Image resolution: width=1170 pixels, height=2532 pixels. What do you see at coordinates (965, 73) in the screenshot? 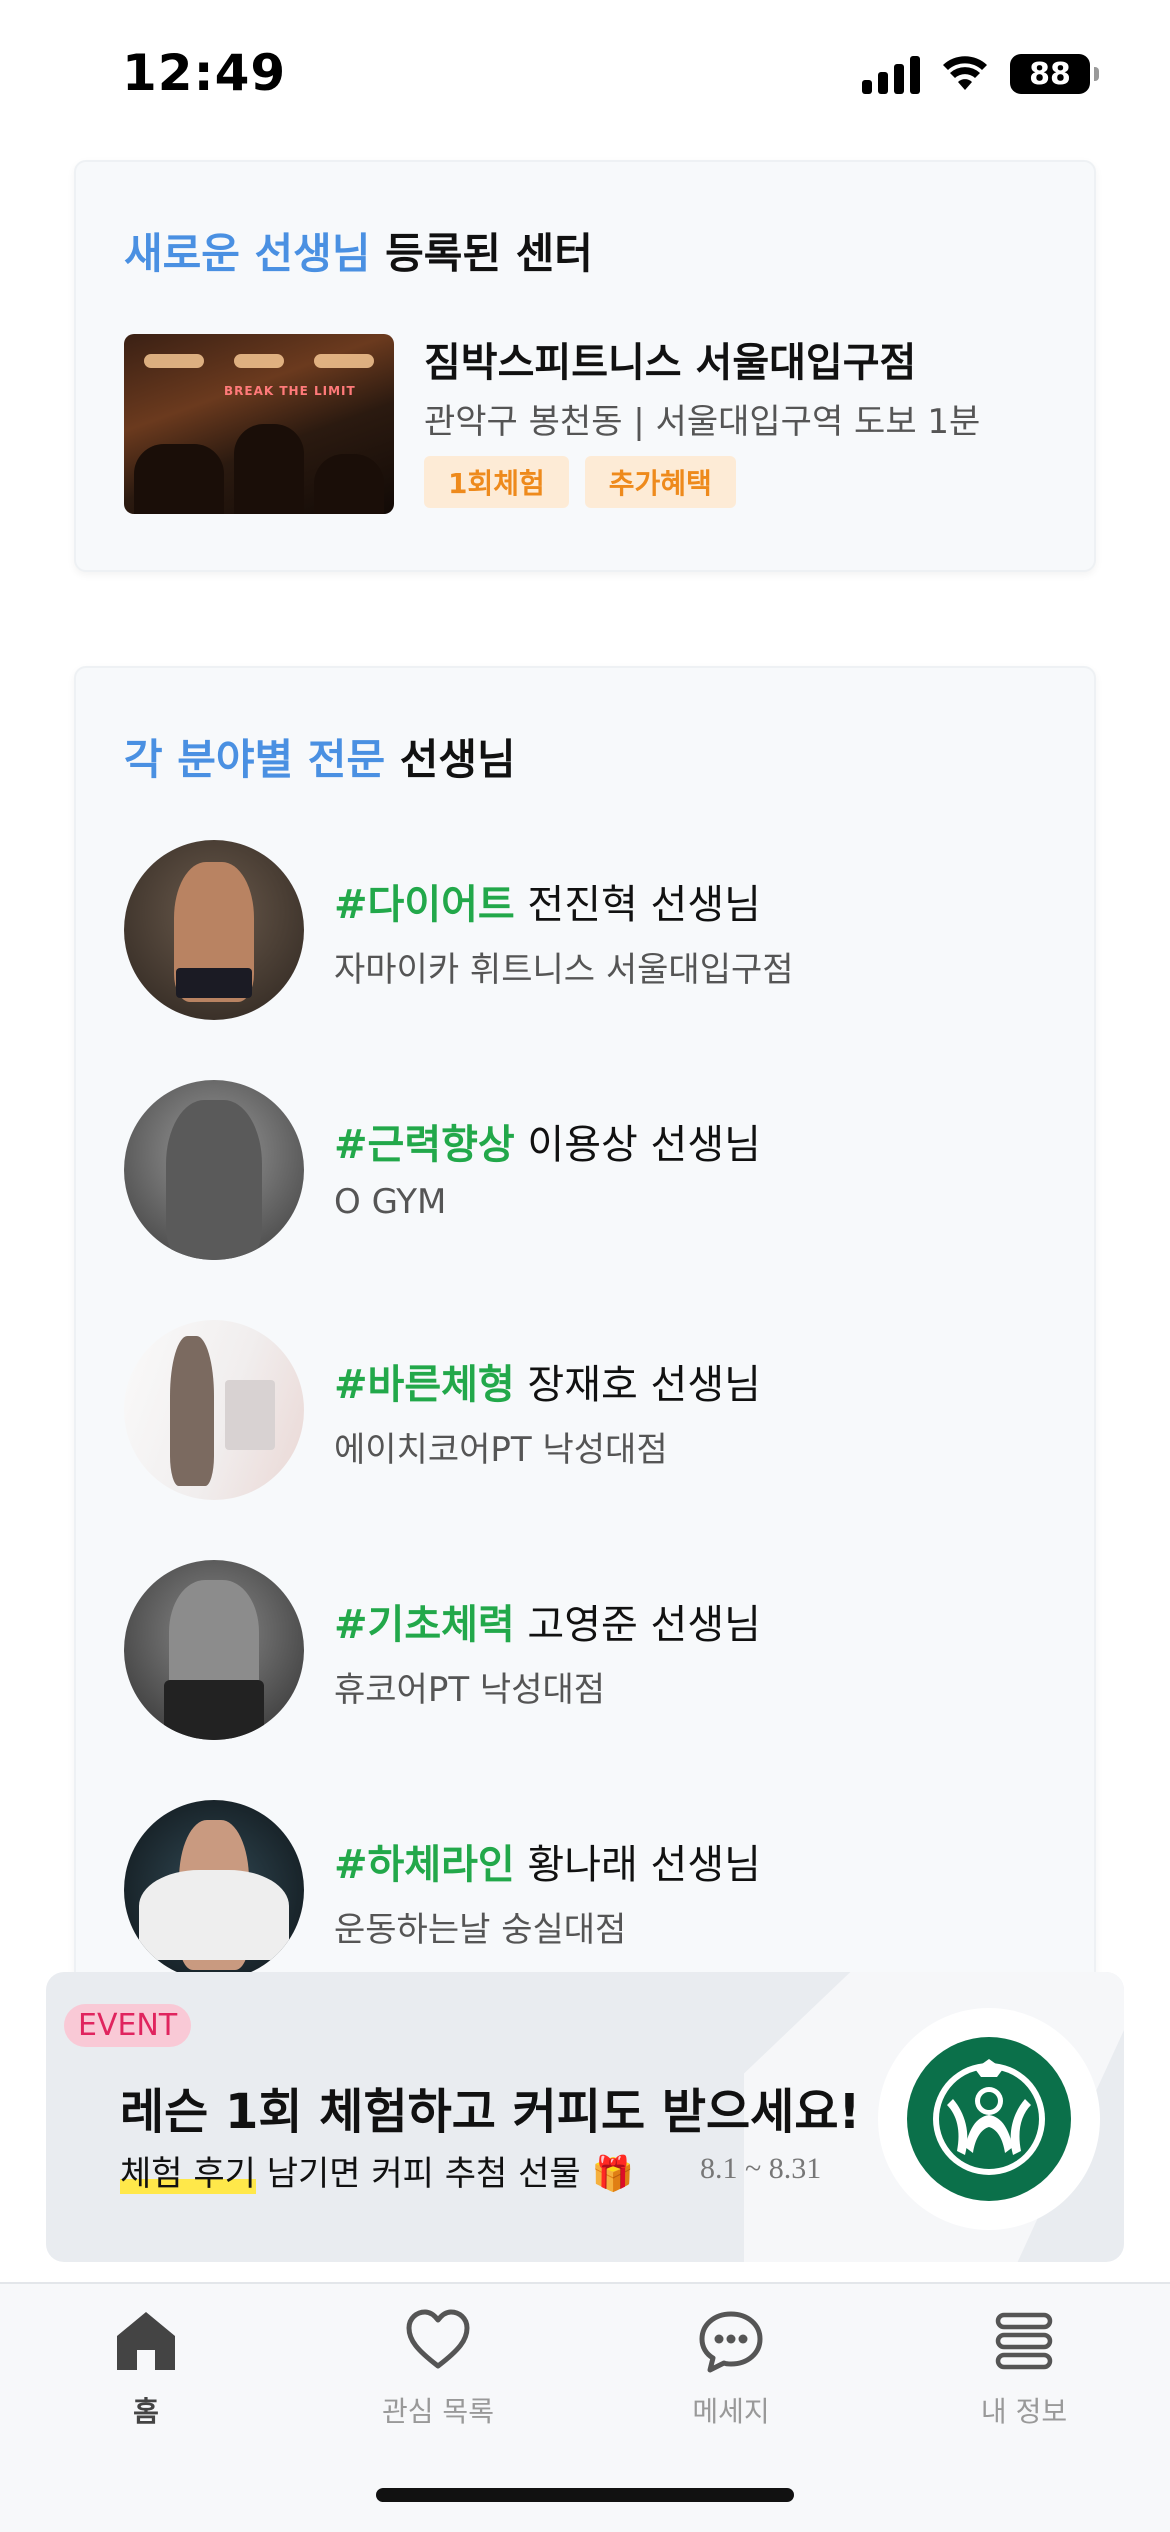
I see `wifi-icon` at bounding box center [965, 73].